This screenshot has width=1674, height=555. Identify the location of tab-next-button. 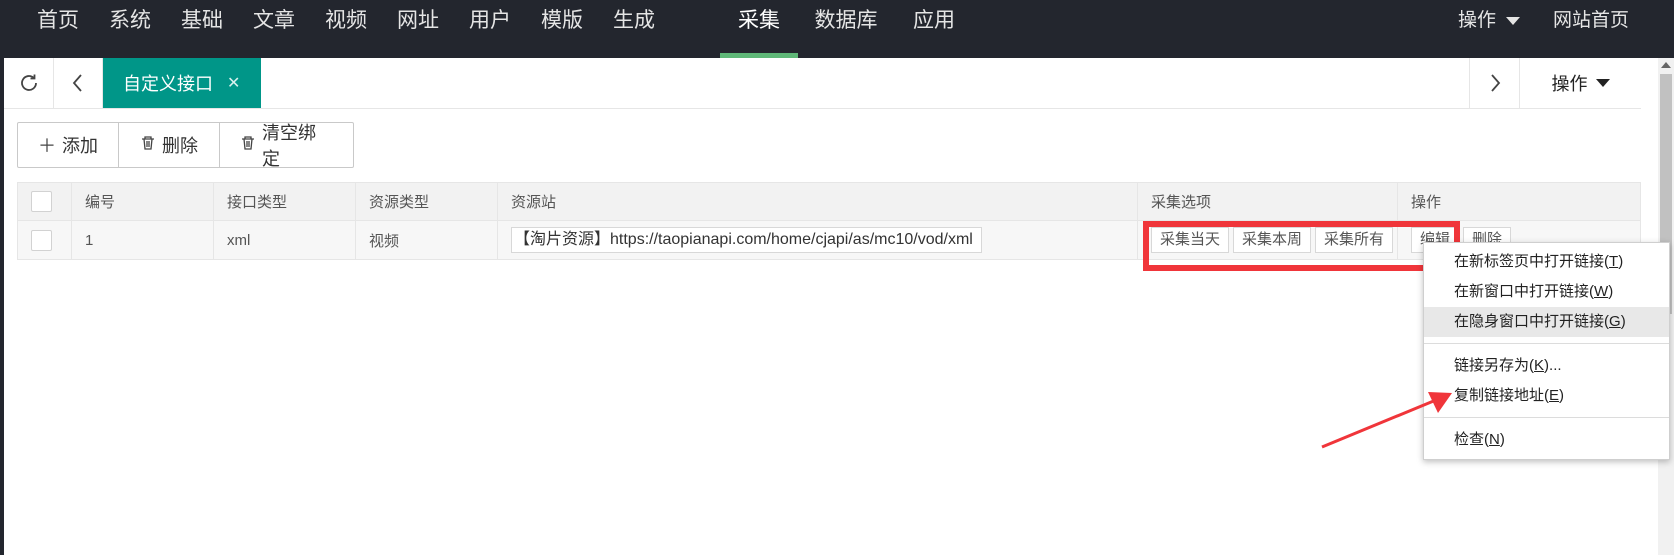
(1494, 83).